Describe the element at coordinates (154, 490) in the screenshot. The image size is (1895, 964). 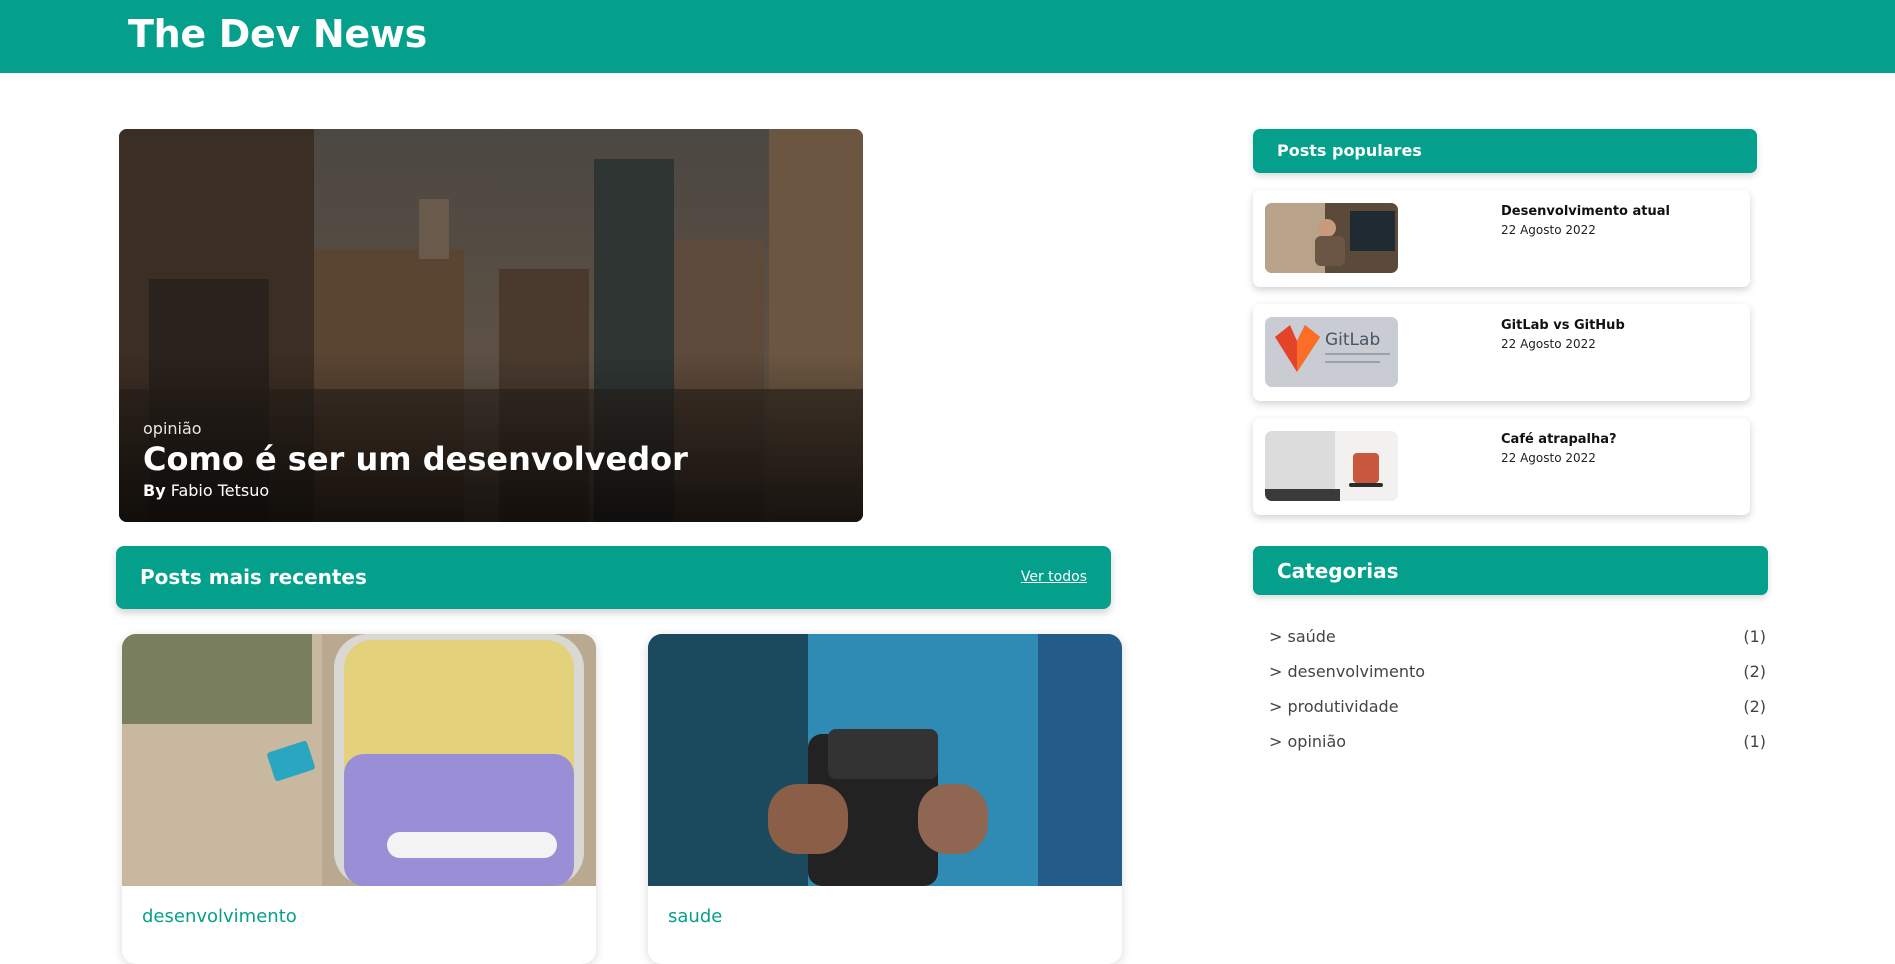
I see `by-label: By` at that location.